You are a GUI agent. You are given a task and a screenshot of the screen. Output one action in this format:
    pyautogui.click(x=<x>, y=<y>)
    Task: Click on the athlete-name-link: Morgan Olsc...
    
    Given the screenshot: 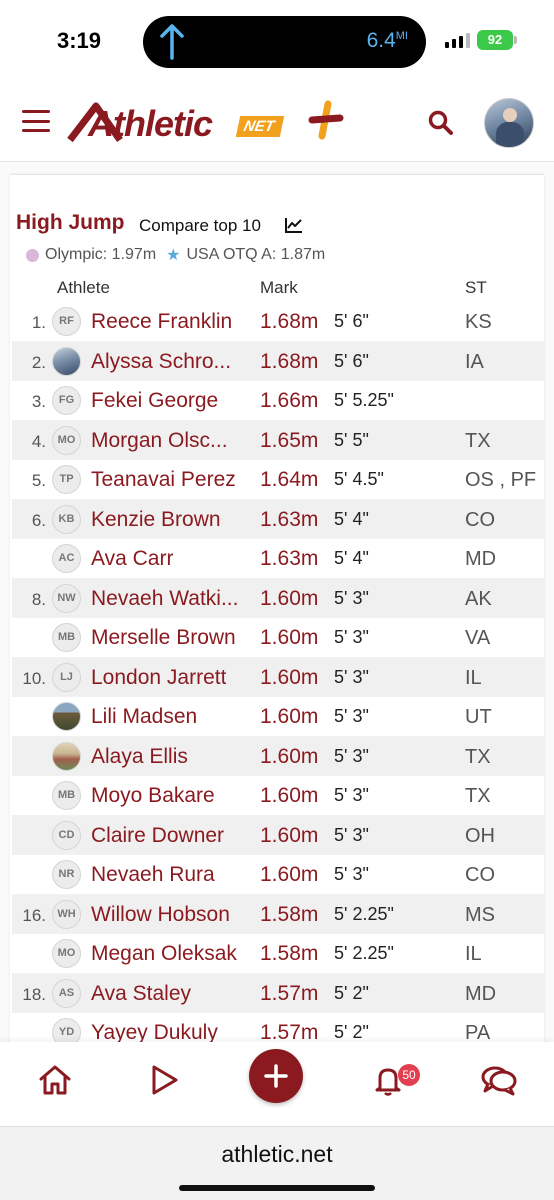 What is the action you would take?
    pyautogui.click(x=159, y=441)
    